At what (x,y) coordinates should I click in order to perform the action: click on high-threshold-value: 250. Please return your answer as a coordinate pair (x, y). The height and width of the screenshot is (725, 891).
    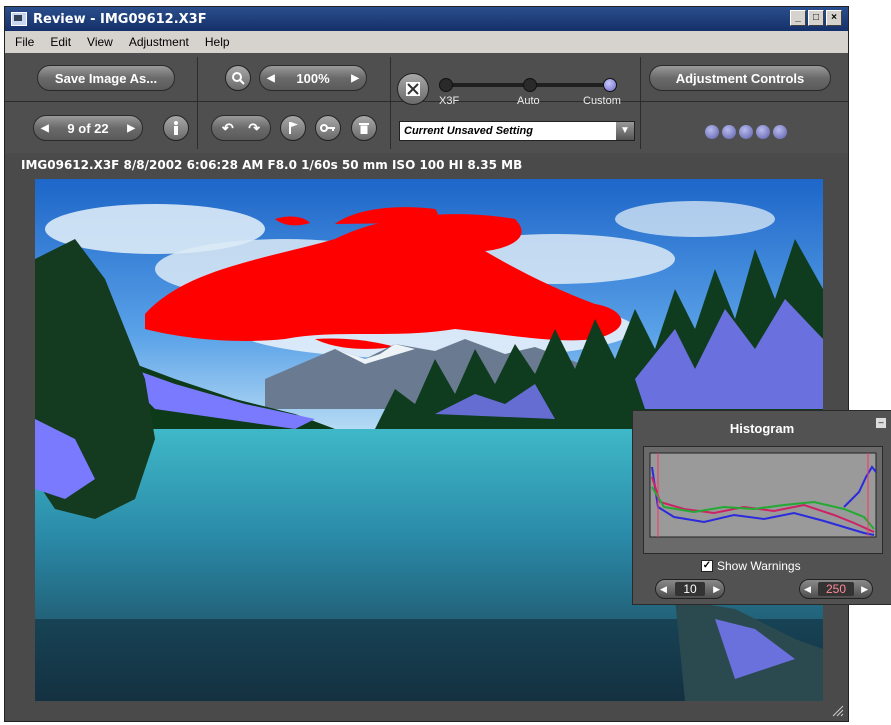
    Looking at the image, I should click on (836, 589).